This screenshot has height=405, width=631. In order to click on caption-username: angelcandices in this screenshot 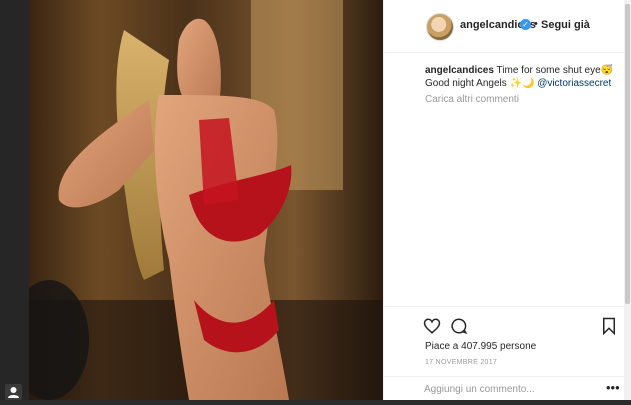, I will do `click(459, 70)`.